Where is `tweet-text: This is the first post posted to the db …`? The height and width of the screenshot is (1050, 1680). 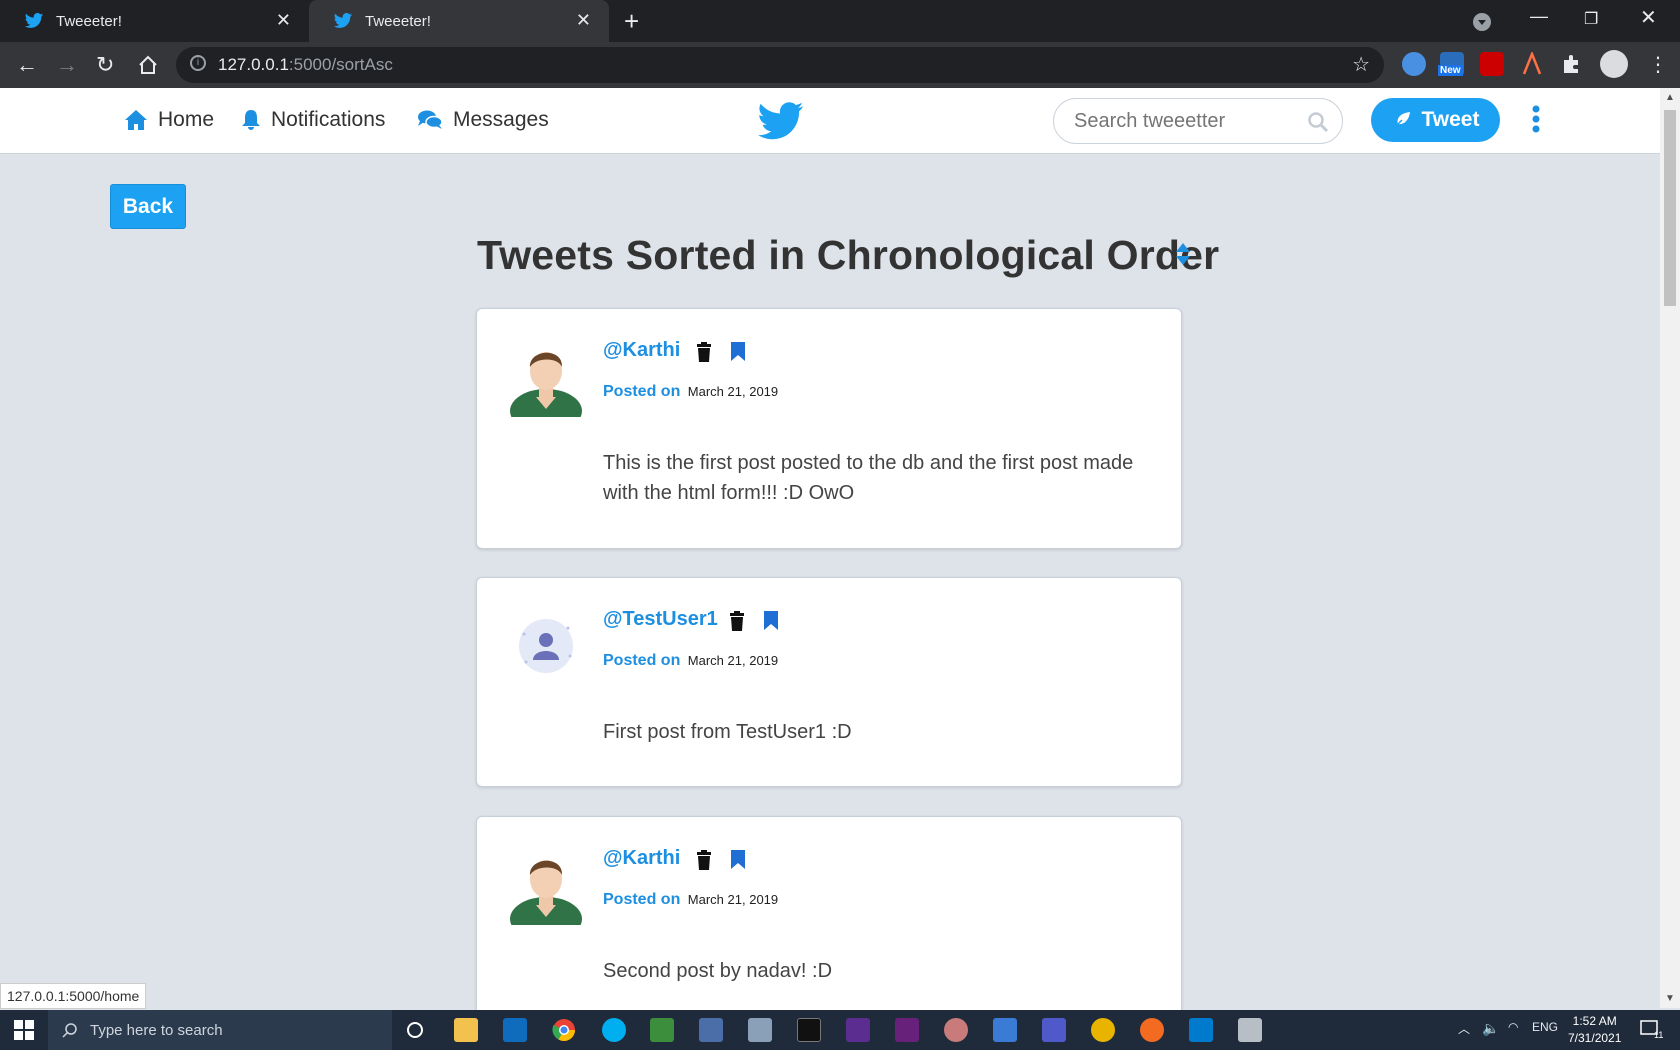
tweet-text: This is the first post posted to the db … is located at coordinates (868, 478).